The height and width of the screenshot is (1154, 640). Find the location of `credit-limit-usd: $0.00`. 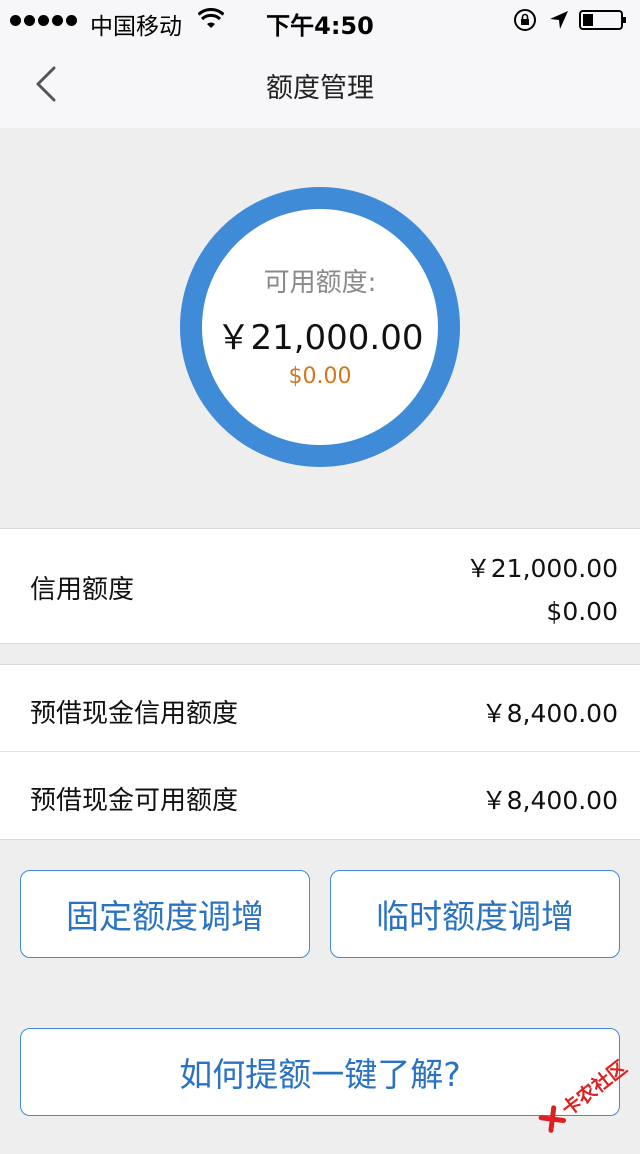

credit-limit-usd: $0.00 is located at coordinates (582, 611).